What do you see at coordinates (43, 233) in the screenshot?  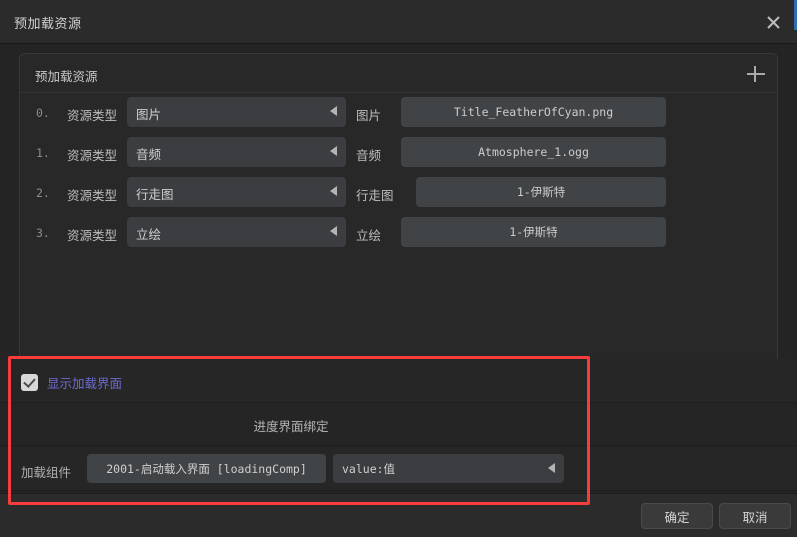 I see `row-index: 3.` at bounding box center [43, 233].